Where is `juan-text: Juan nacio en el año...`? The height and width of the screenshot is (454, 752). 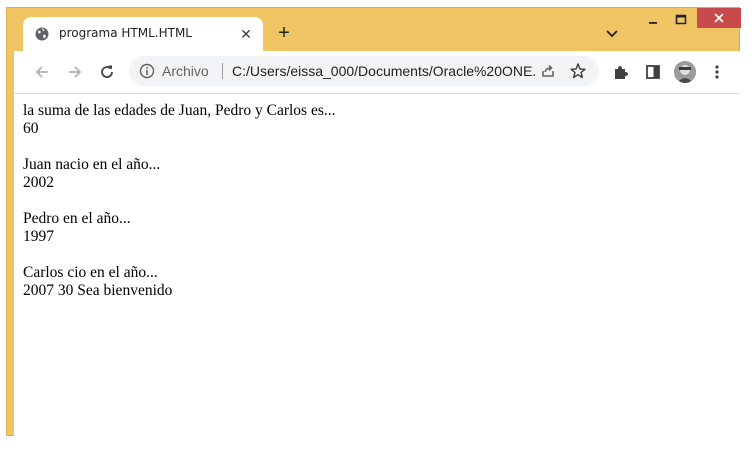 juan-text: Juan nacio en el año... is located at coordinates (92, 164).